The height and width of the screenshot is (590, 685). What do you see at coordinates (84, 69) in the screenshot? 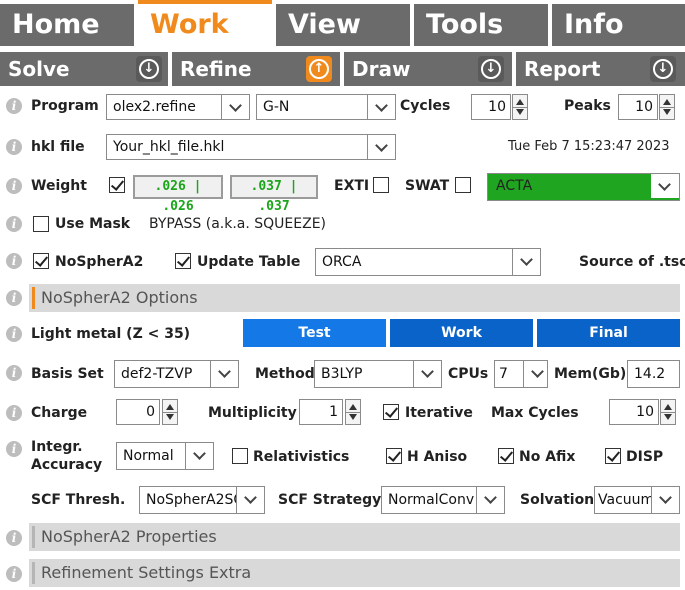
I see `subtab-solve: Solve ↓` at bounding box center [84, 69].